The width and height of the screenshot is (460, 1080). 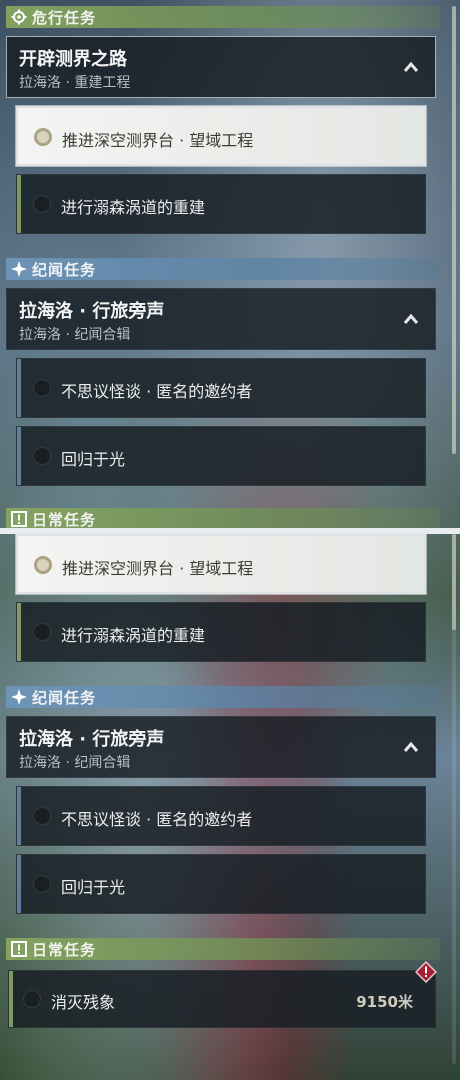 I want to click on gear-icon, so click(x=19, y=17).